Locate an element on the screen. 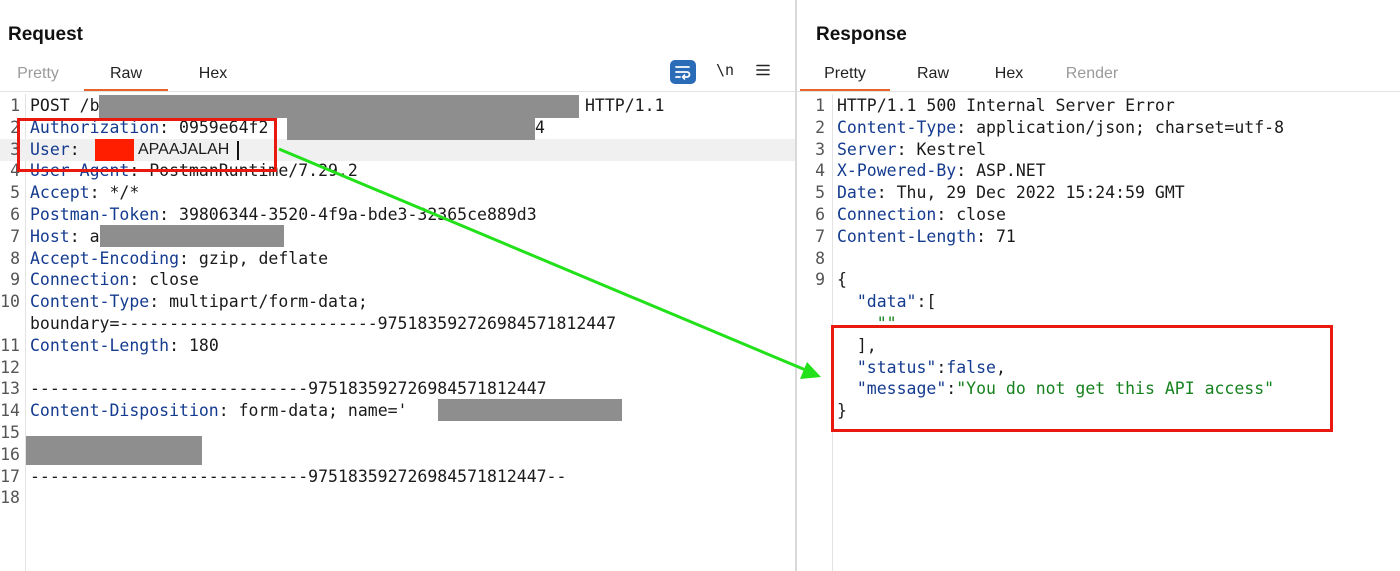 The image size is (1400, 571). wrap-lines-icon is located at coordinates (683, 72).